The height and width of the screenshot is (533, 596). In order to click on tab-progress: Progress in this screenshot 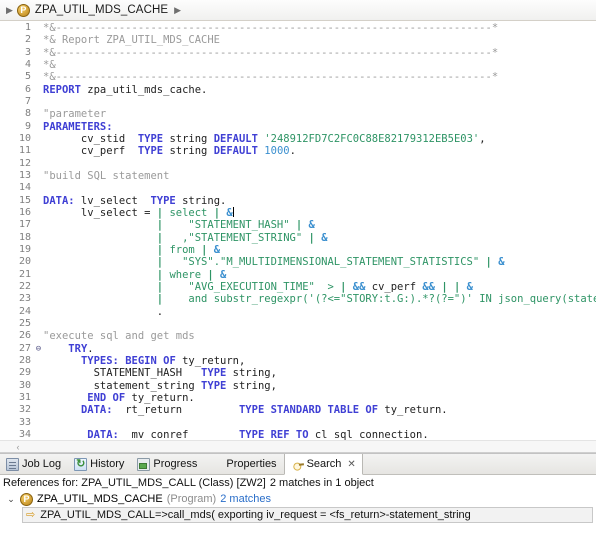, I will do `click(167, 464)`.